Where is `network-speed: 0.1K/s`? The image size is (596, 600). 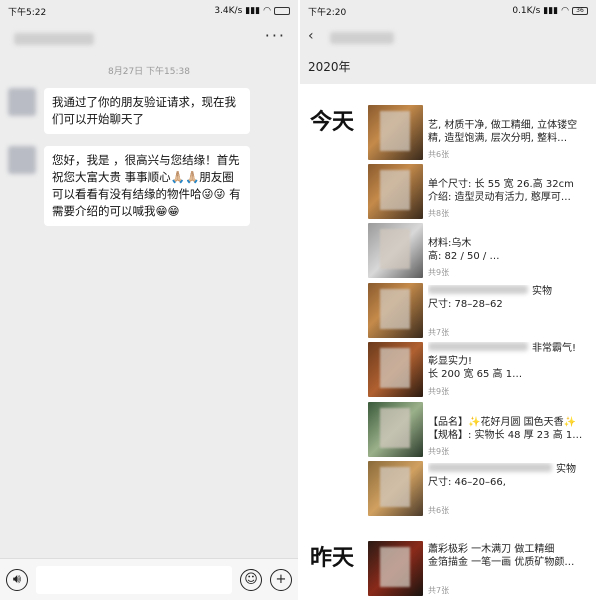 network-speed: 0.1K/s is located at coordinates (526, 11).